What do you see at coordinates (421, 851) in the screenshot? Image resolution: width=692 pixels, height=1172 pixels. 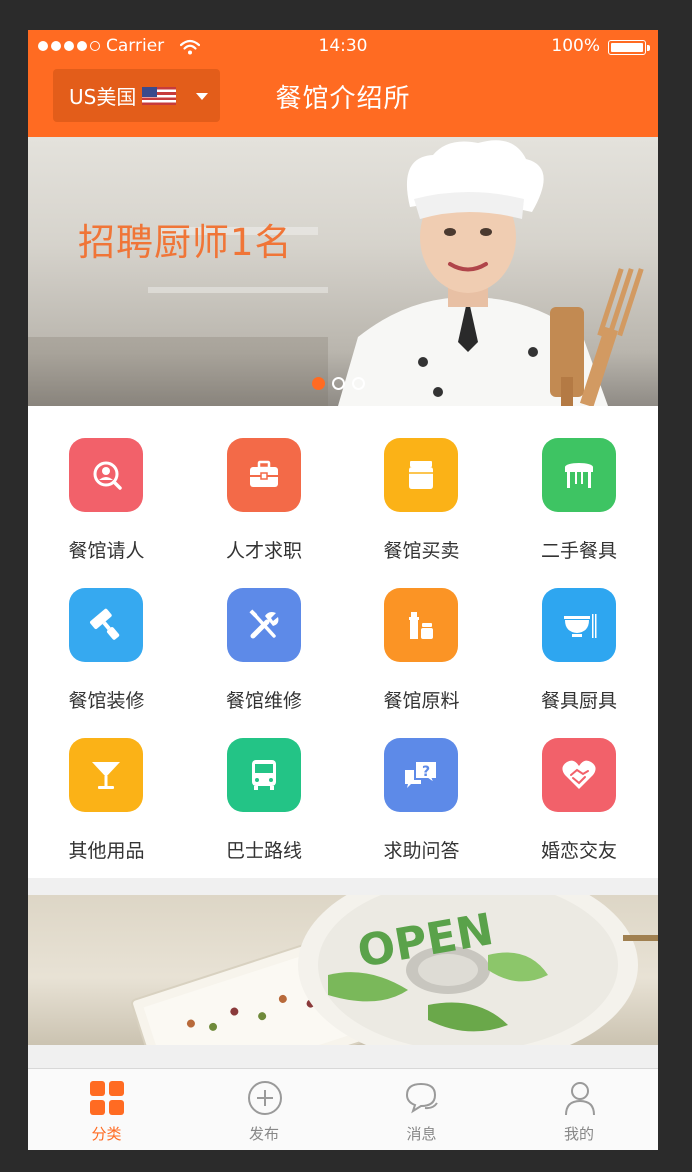 I see `category-label: 求助问答` at bounding box center [421, 851].